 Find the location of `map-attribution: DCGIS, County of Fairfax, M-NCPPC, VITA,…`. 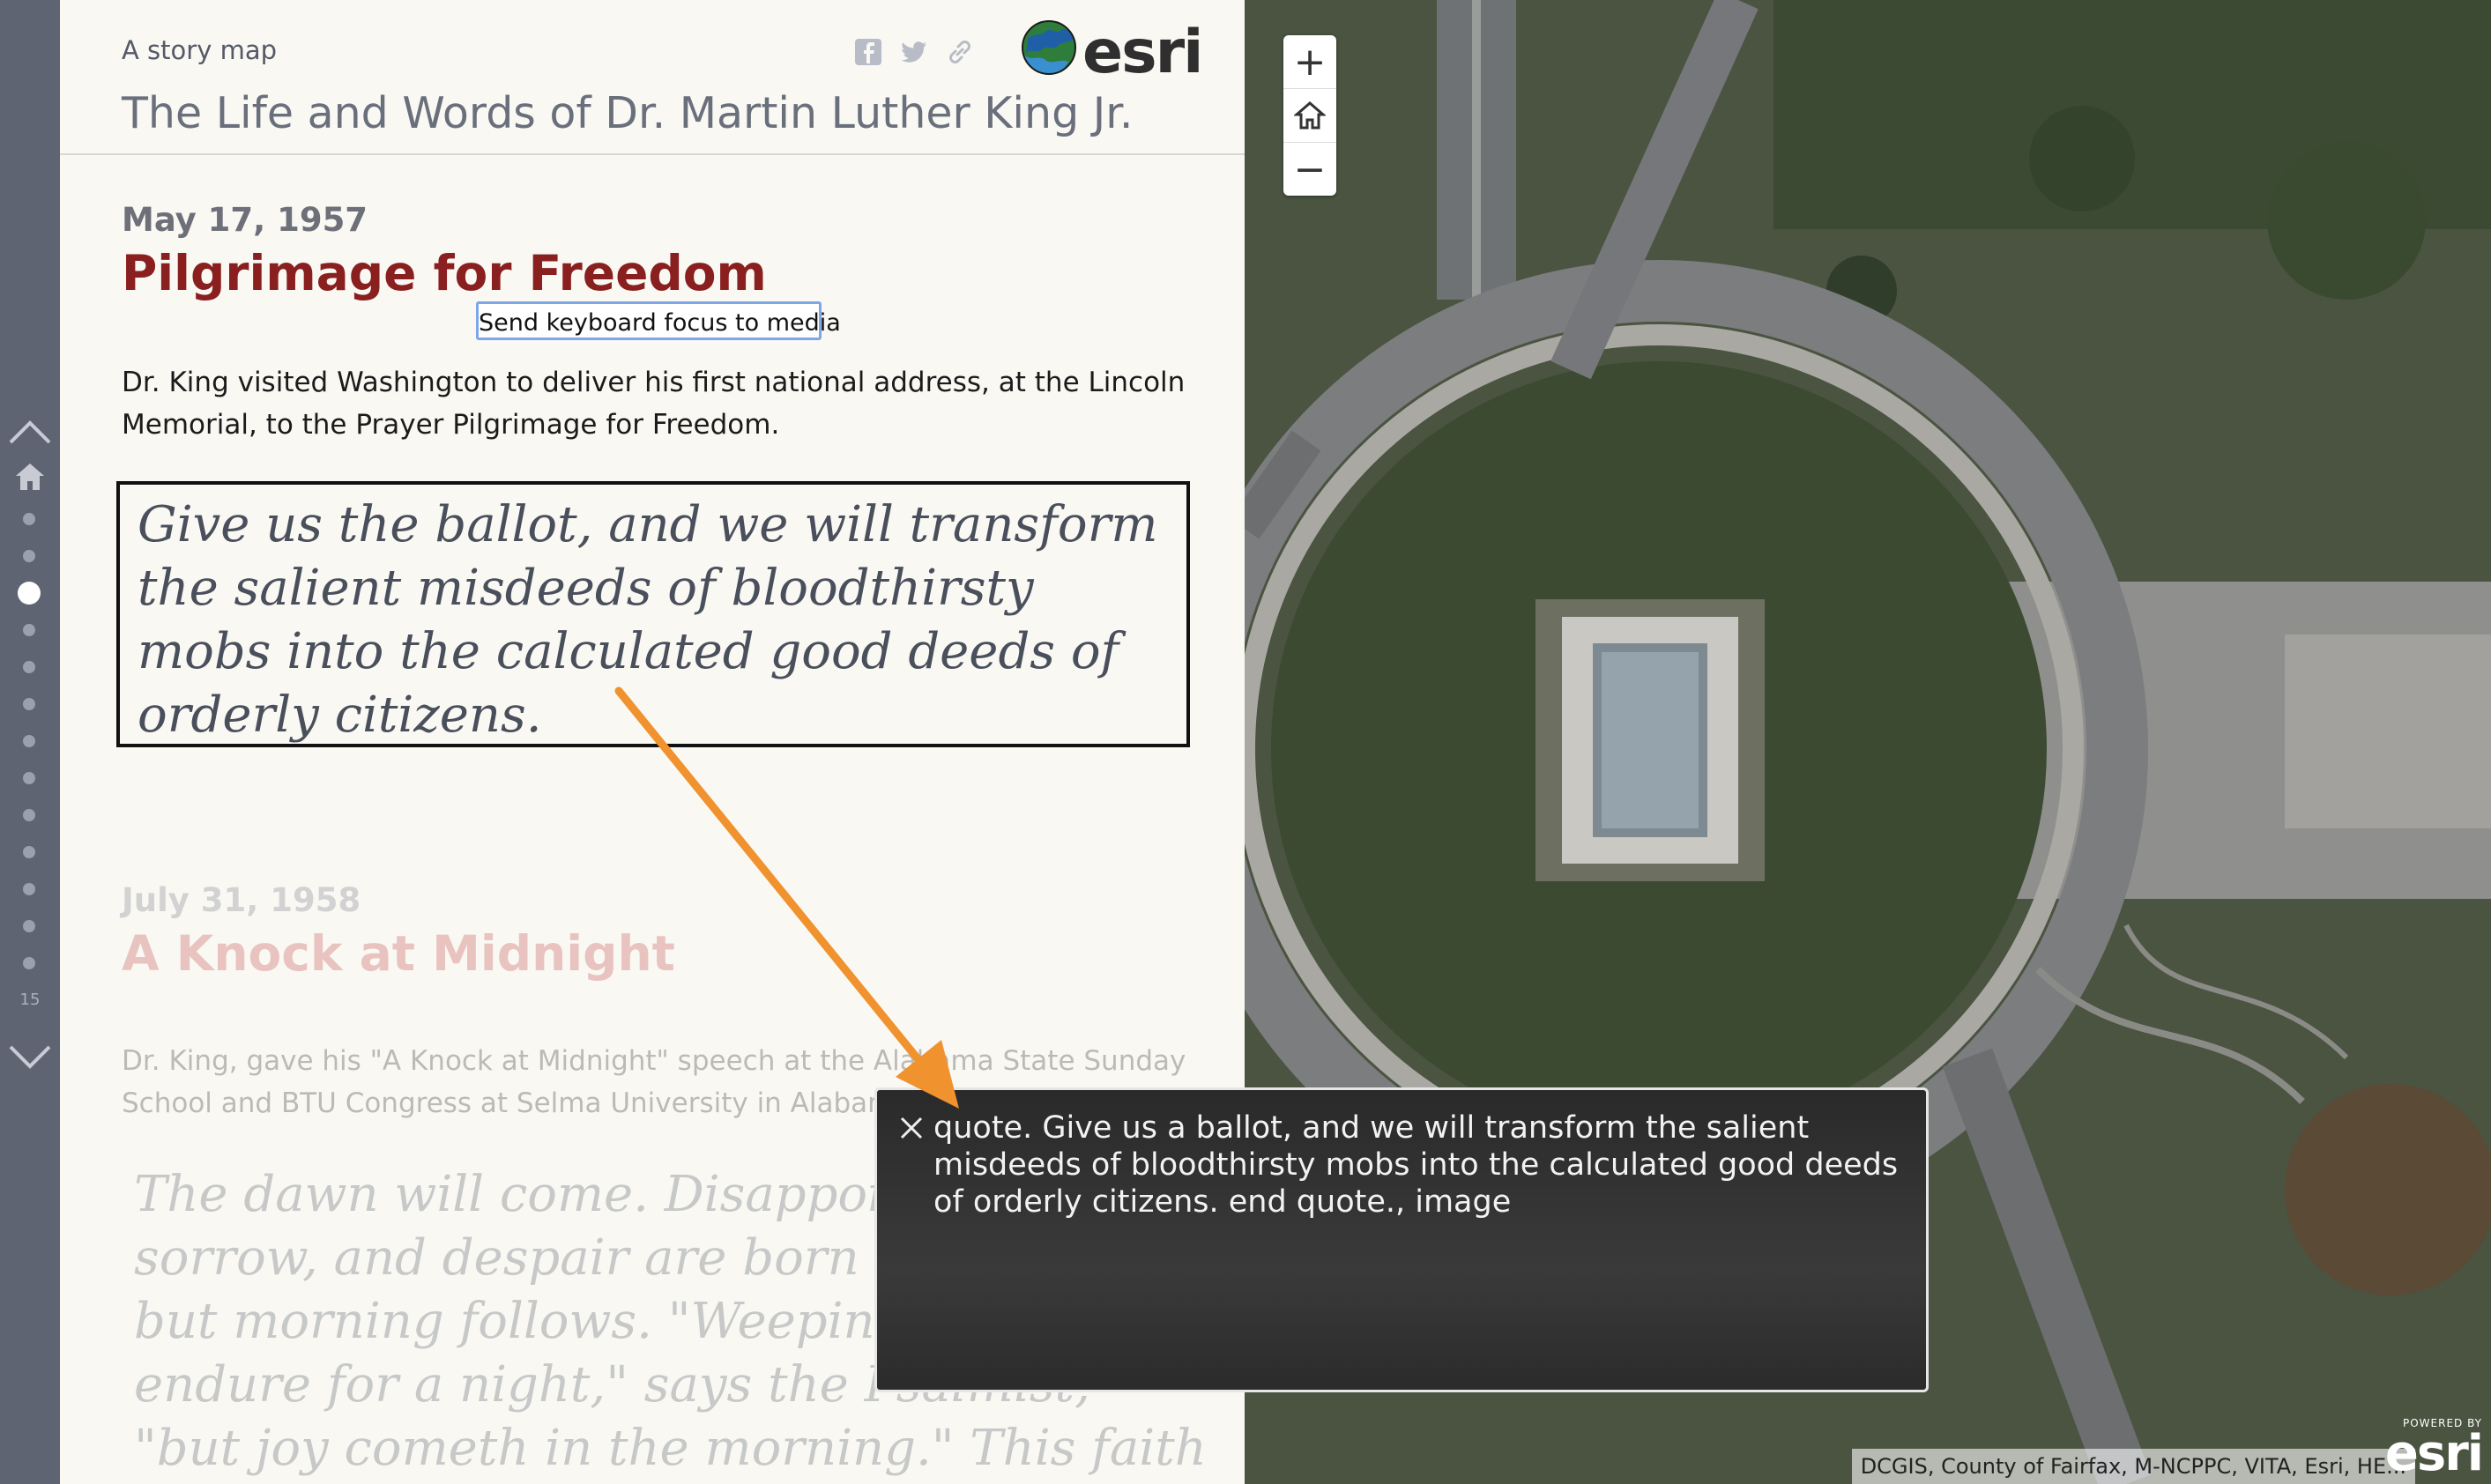

map-attribution: DCGIS, County of Fairfax, M-NCPPC, VITA,… is located at coordinates (2133, 1466).